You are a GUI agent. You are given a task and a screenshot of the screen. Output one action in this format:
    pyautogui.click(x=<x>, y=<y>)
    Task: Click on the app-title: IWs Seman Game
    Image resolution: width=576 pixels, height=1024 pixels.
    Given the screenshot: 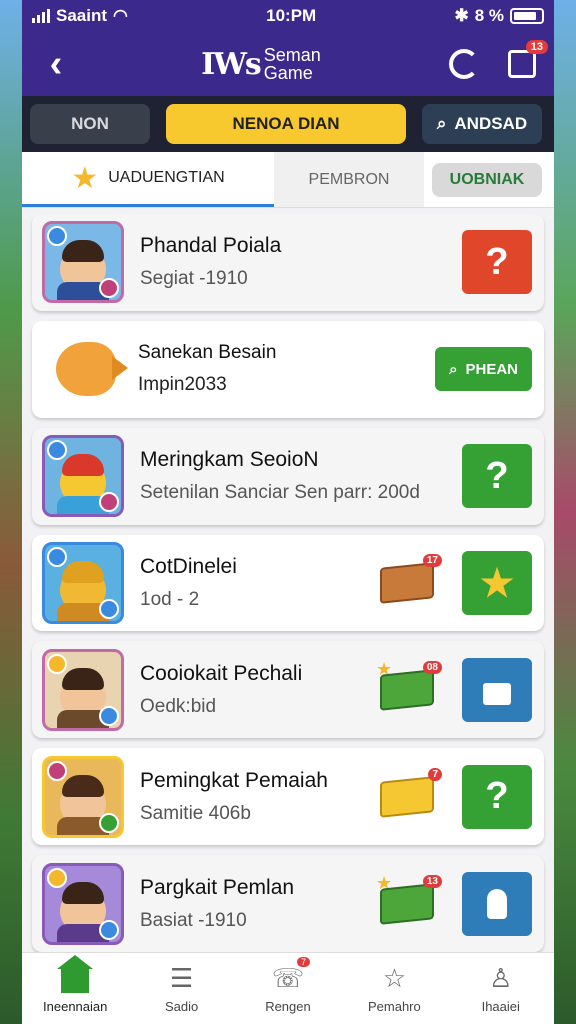 What is the action you would take?
    pyautogui.click(x=261, y=64)
    